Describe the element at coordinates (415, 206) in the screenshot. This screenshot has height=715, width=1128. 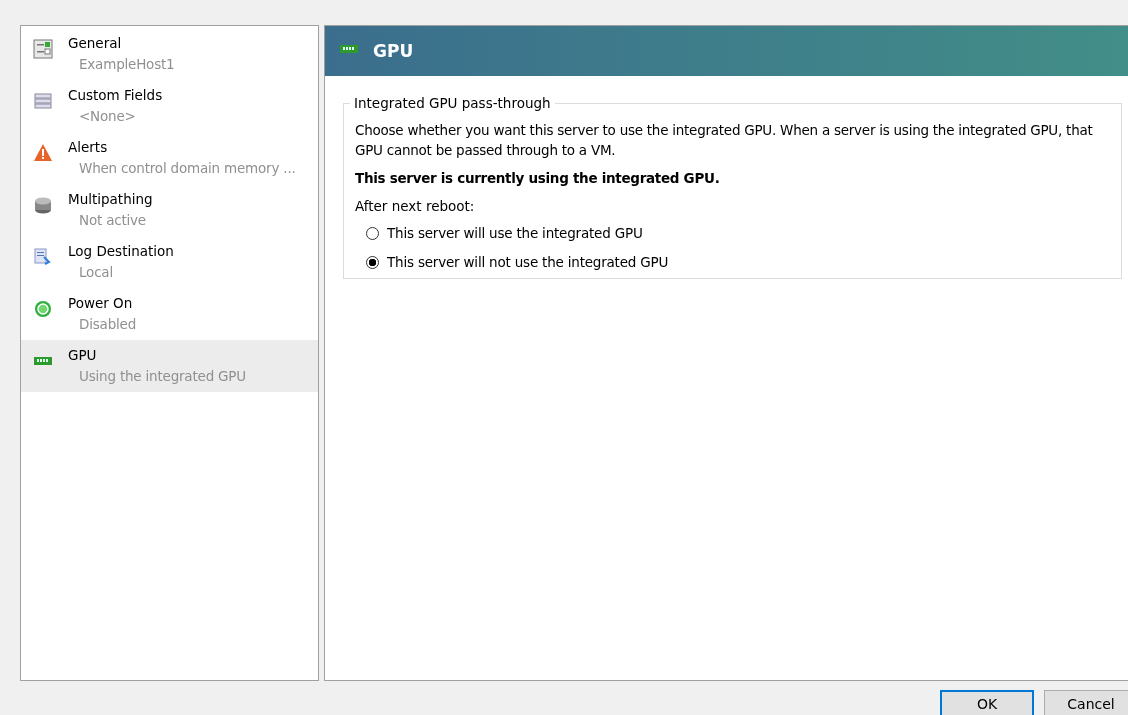
I see `prompt-label: After next reboot:` at that location.